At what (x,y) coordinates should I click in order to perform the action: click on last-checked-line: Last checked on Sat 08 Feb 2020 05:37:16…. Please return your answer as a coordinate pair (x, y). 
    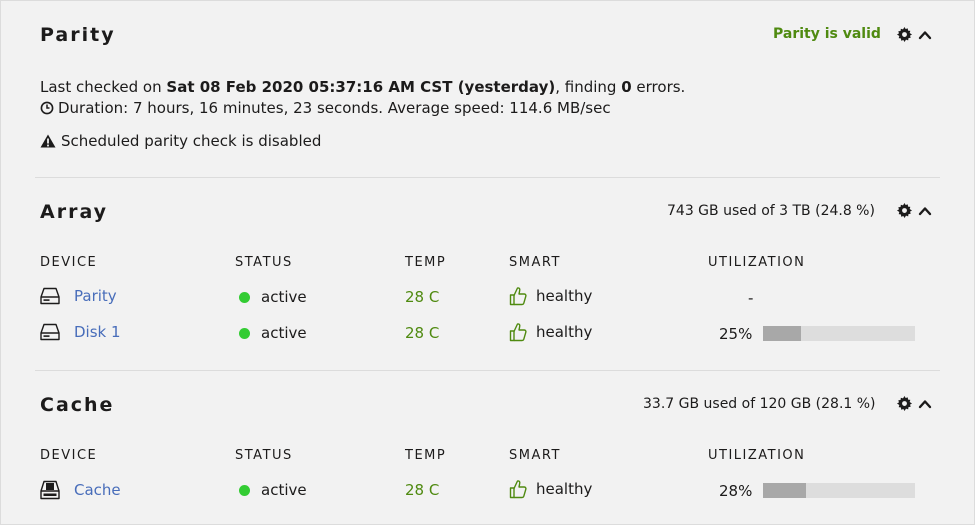
    Looking at the image, I should click on (362, 87).